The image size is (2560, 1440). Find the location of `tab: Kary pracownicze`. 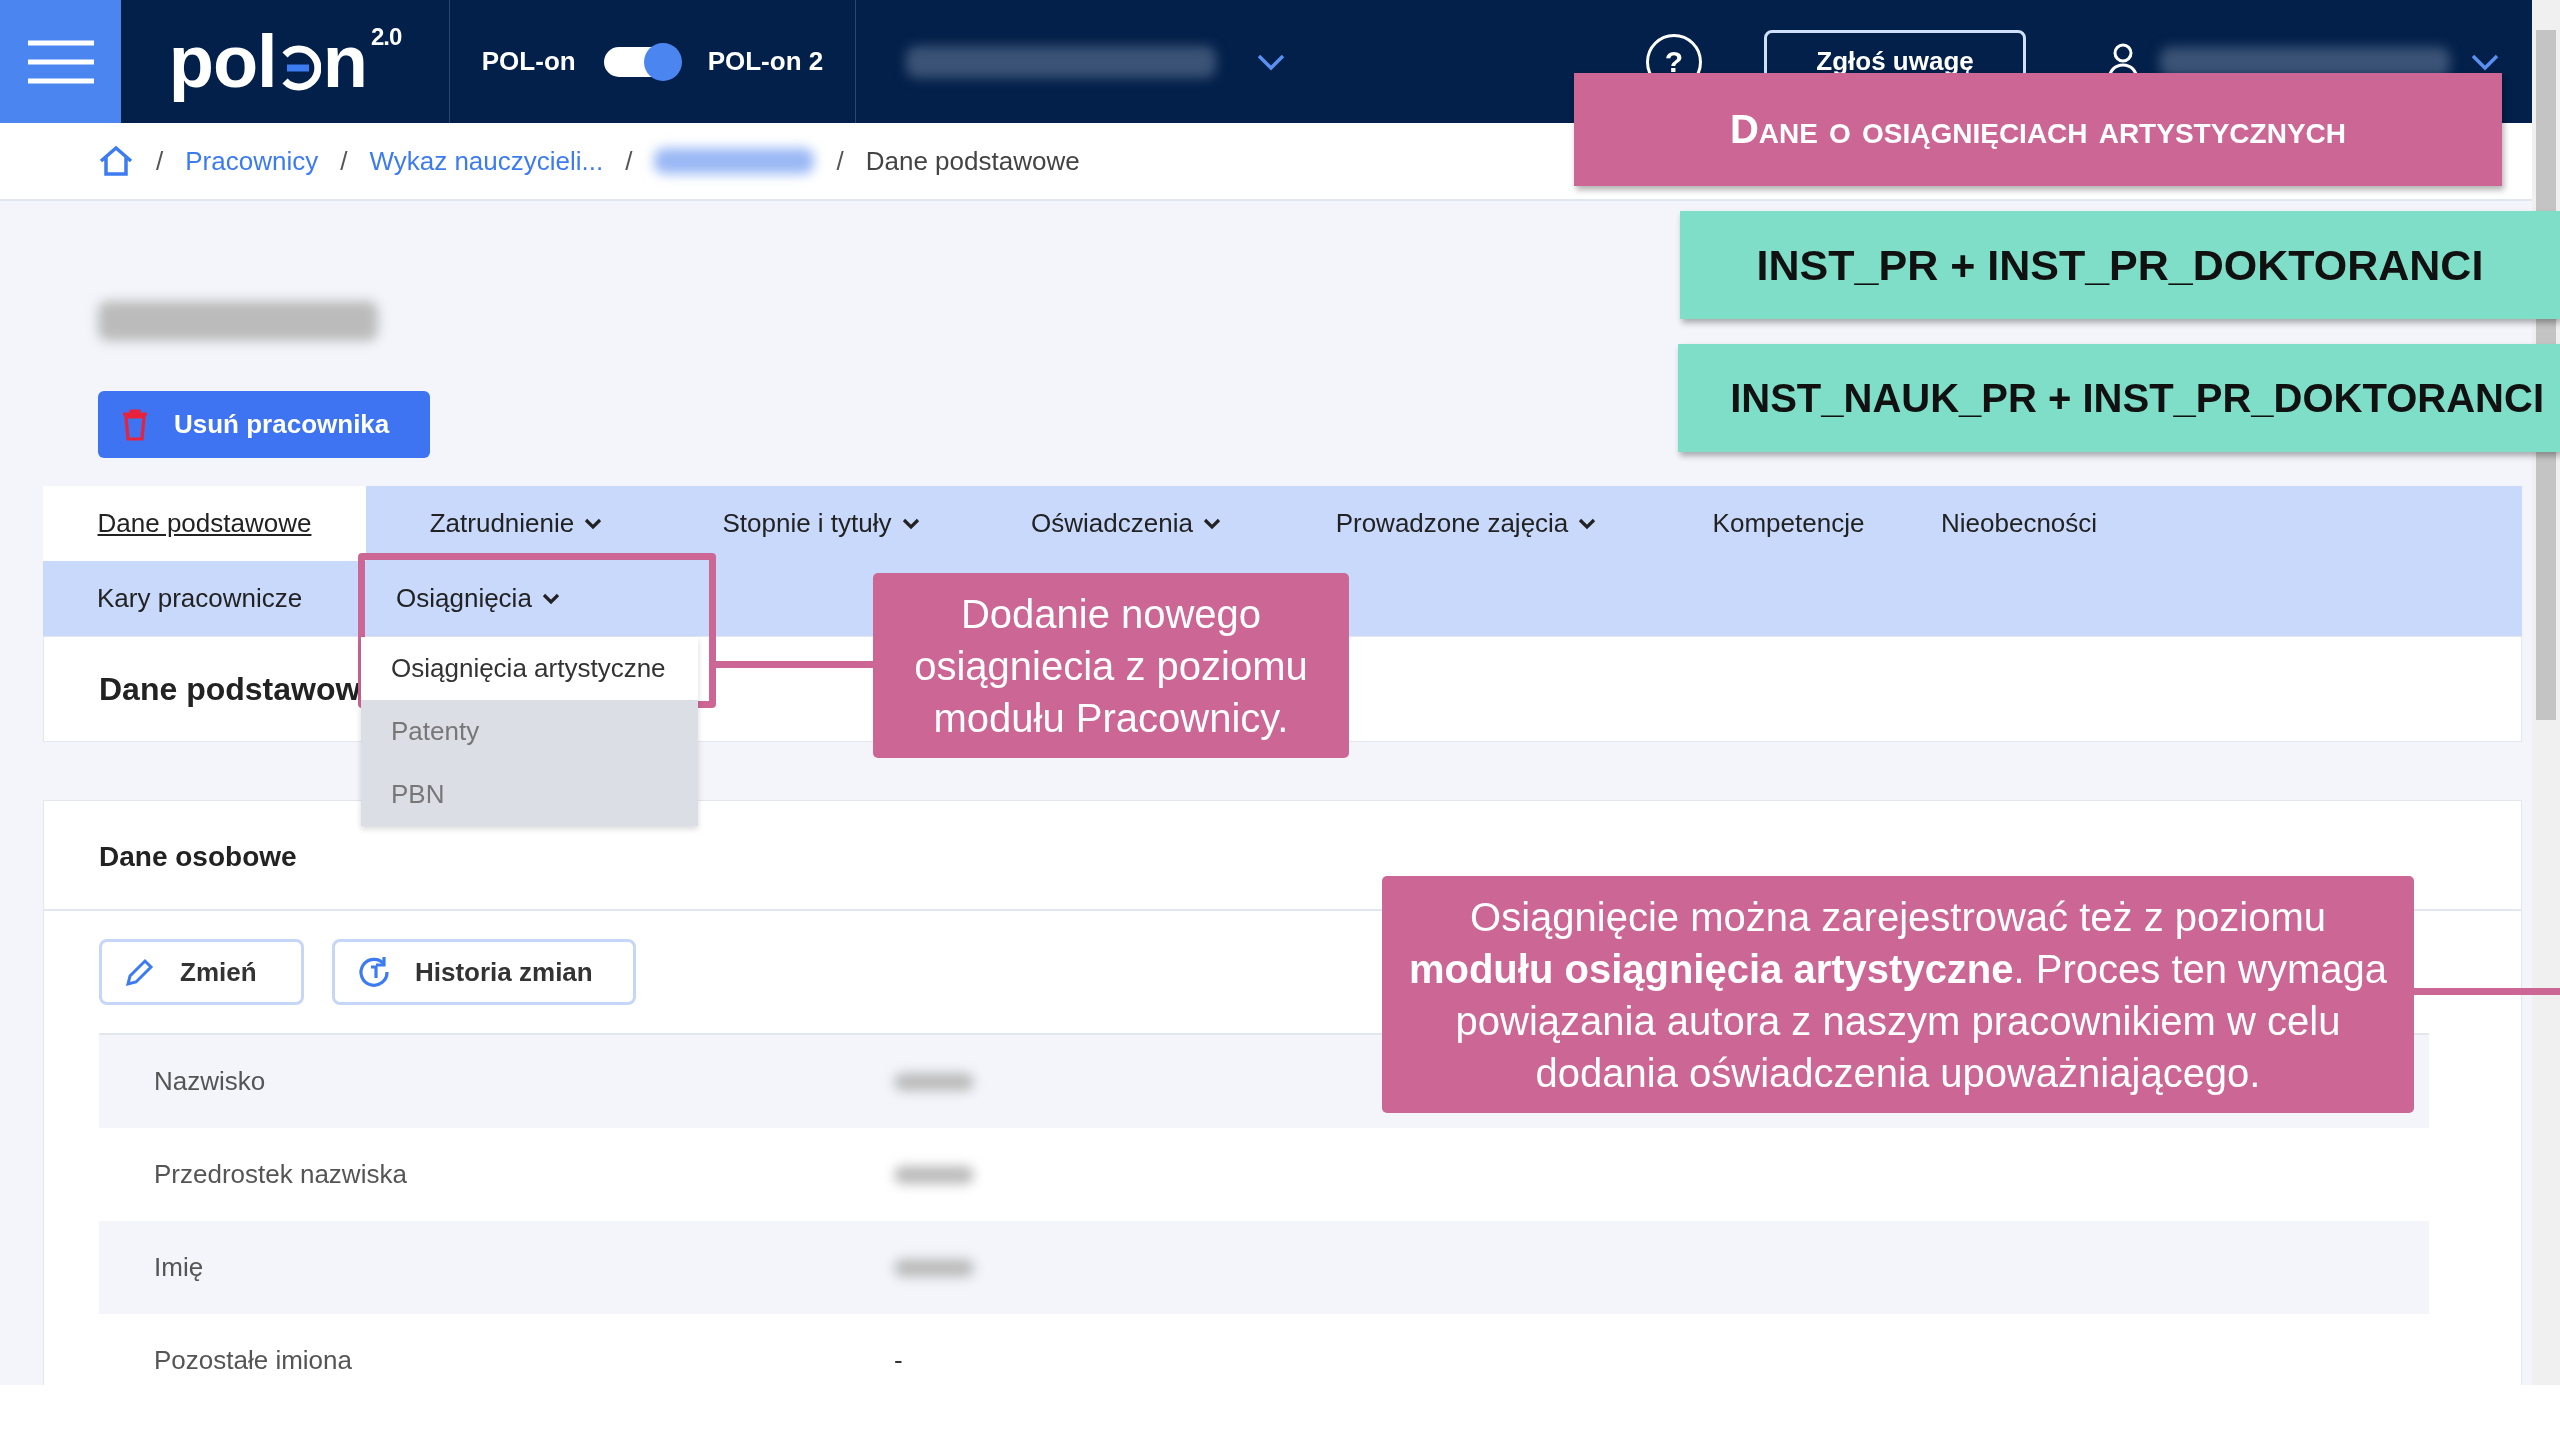

tab: Kary pracownicze is located at coordinates (200, 598).